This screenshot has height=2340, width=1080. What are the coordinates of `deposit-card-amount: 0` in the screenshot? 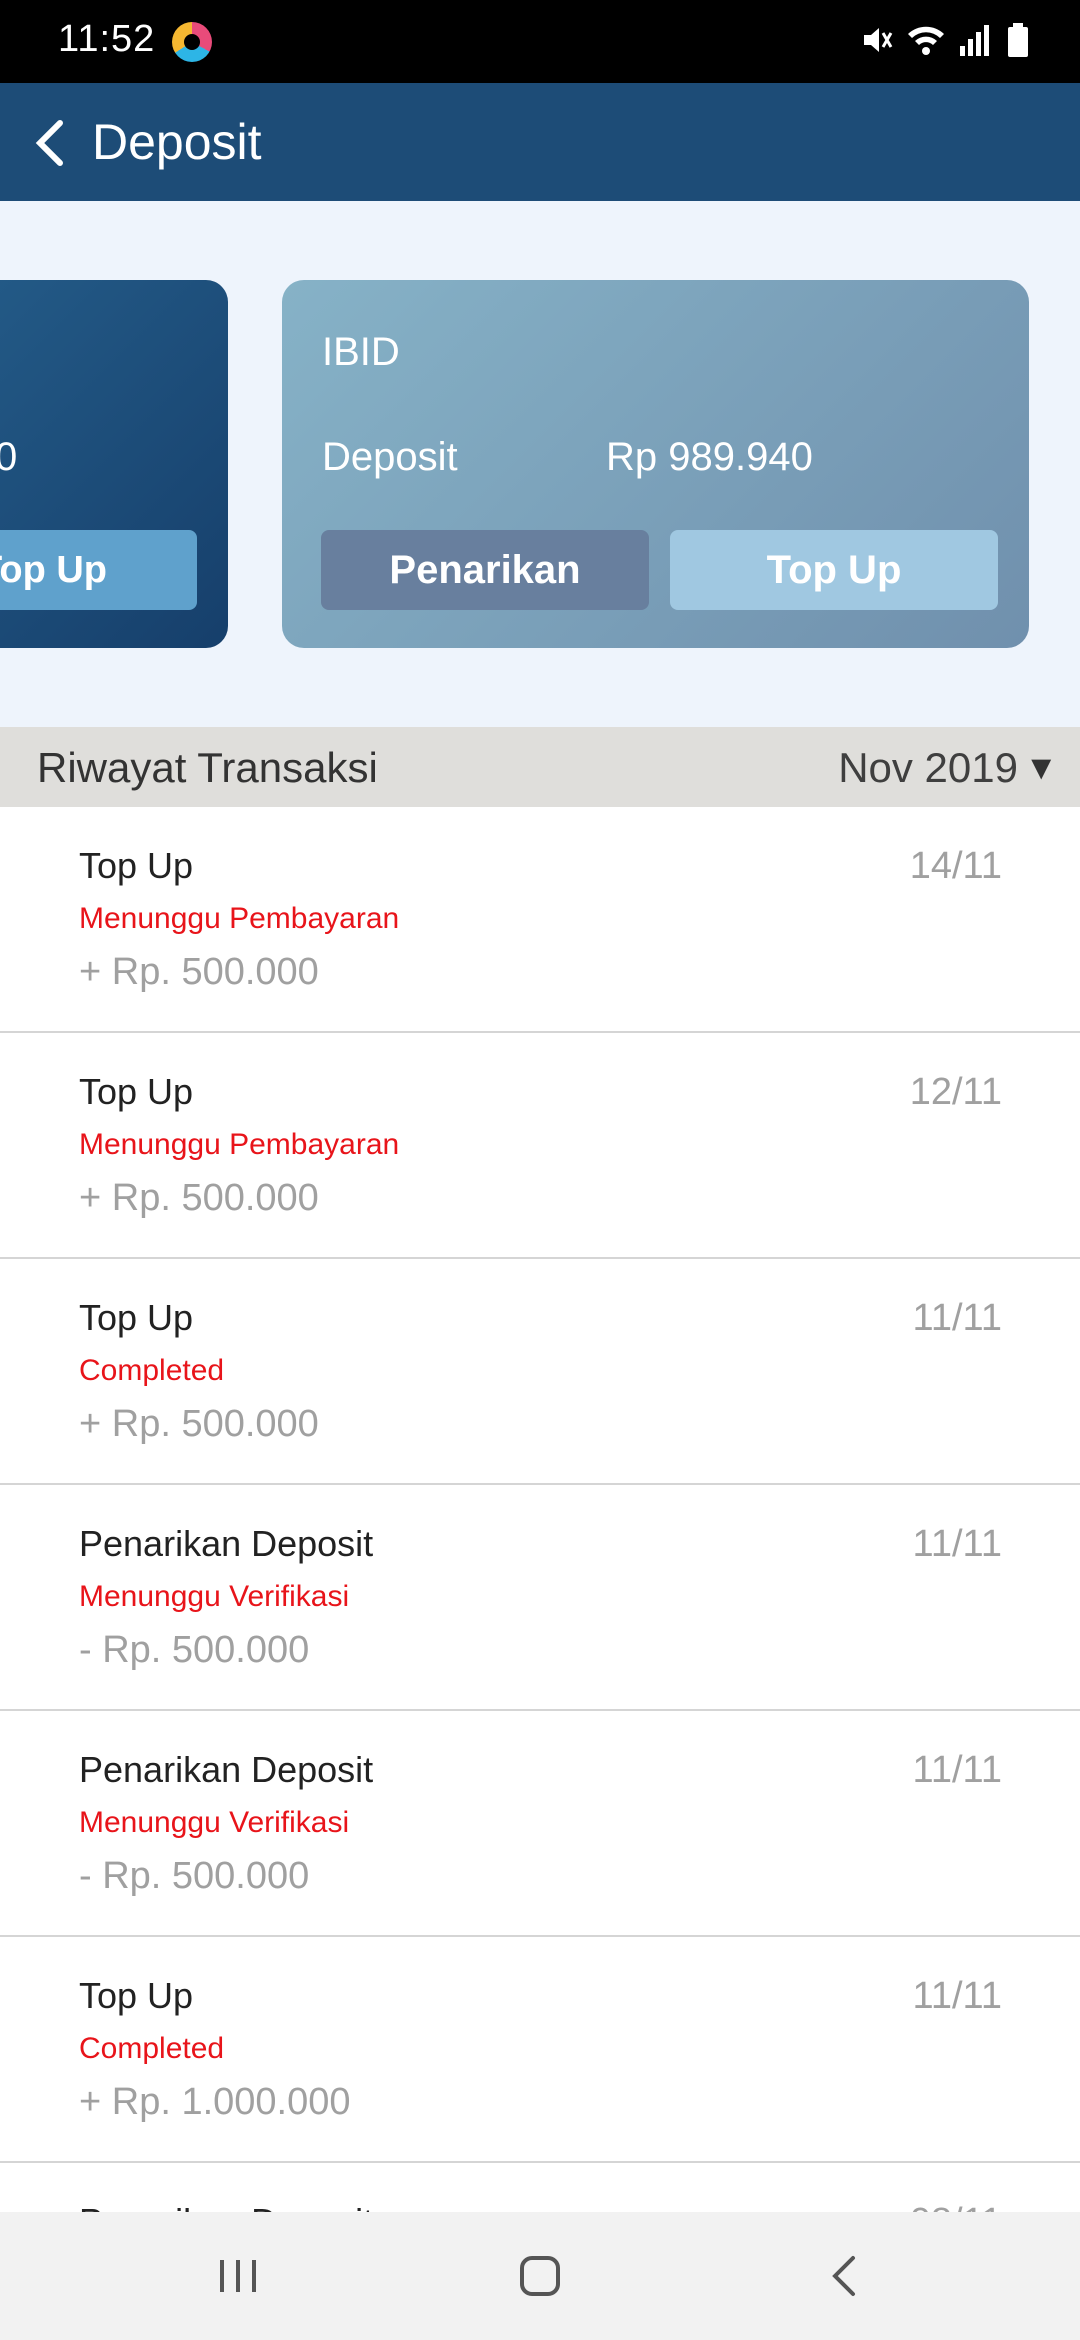 It's located at (9, 457).